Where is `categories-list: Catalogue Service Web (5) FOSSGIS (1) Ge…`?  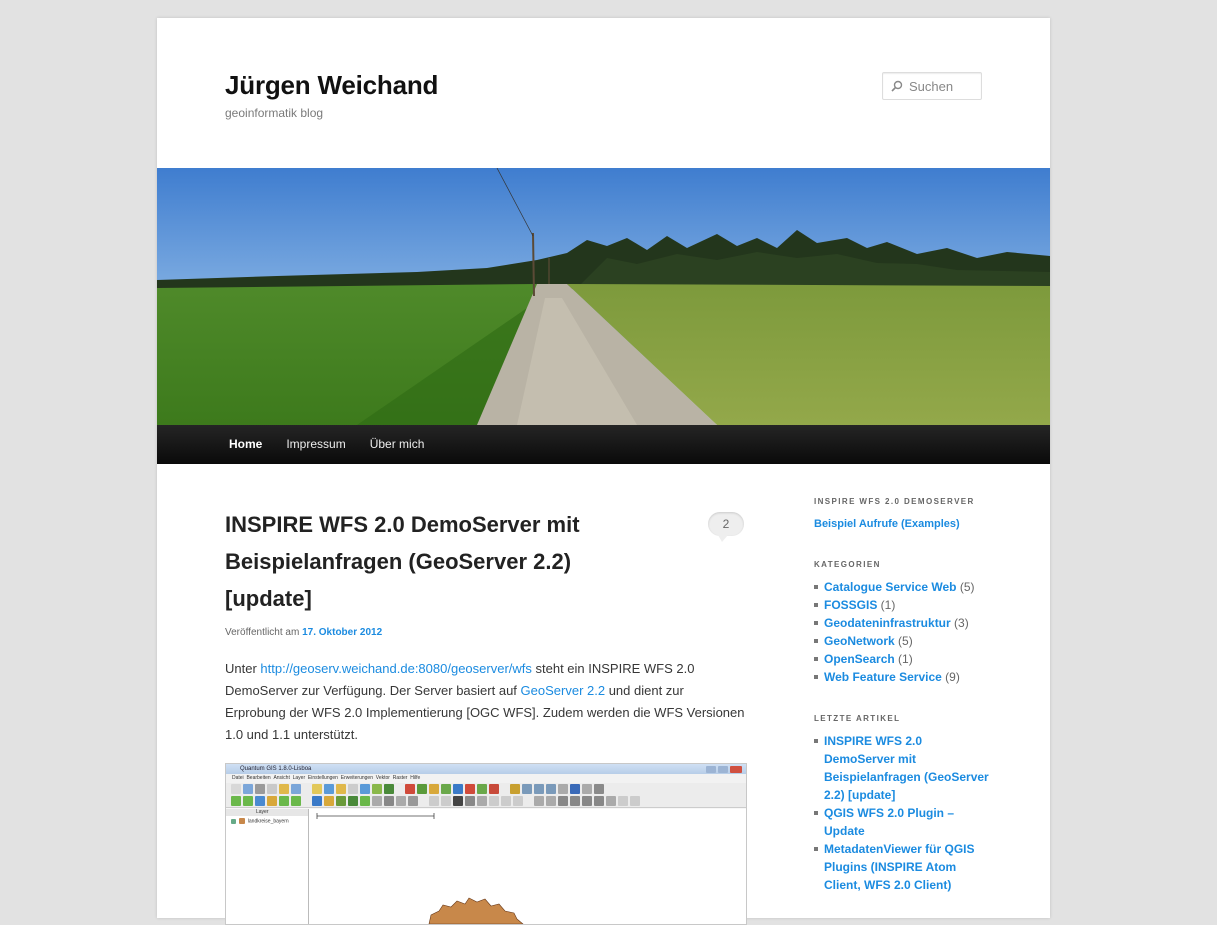
categories-list: Catalogue Service Web (5) FOSSGIS (1) Ge… is located at coordinates (904, 632).